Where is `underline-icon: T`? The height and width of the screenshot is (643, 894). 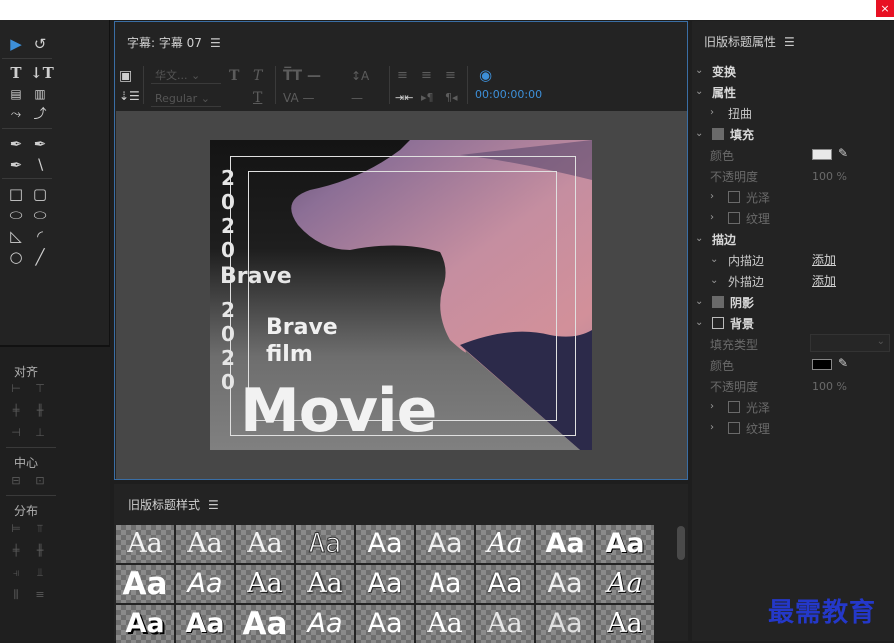
underline-icon: T is located at coordinates (257, 98).